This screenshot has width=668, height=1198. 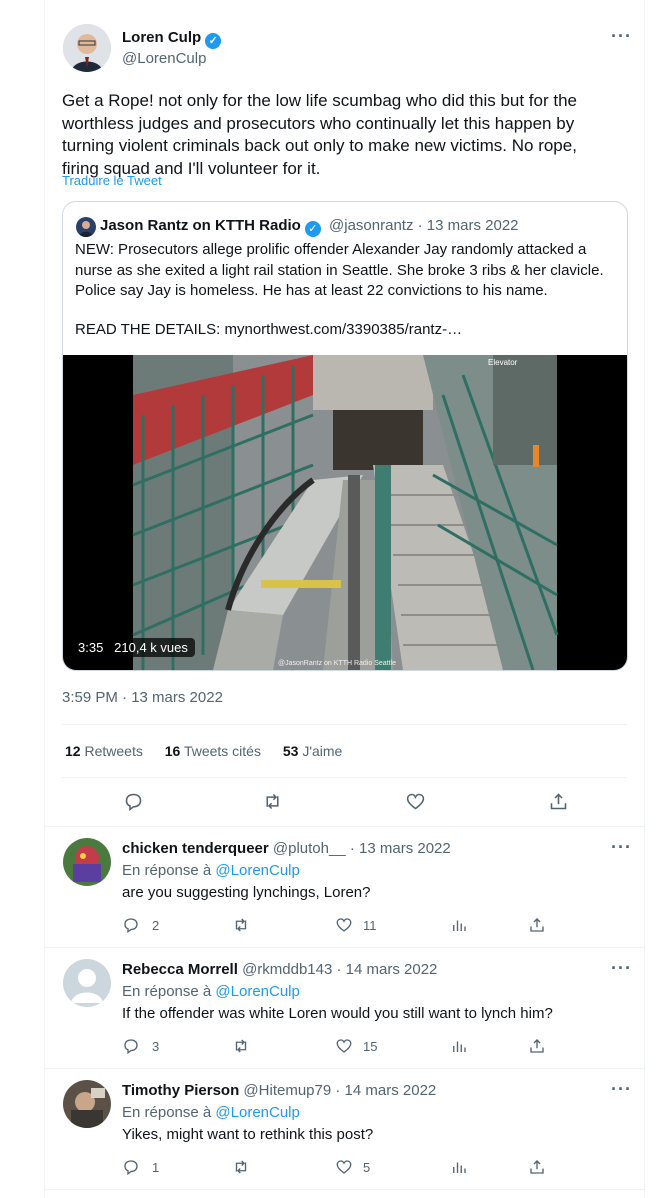 I want to click on reply-handle: @Hitemup79, so click(x=287, y=1090).